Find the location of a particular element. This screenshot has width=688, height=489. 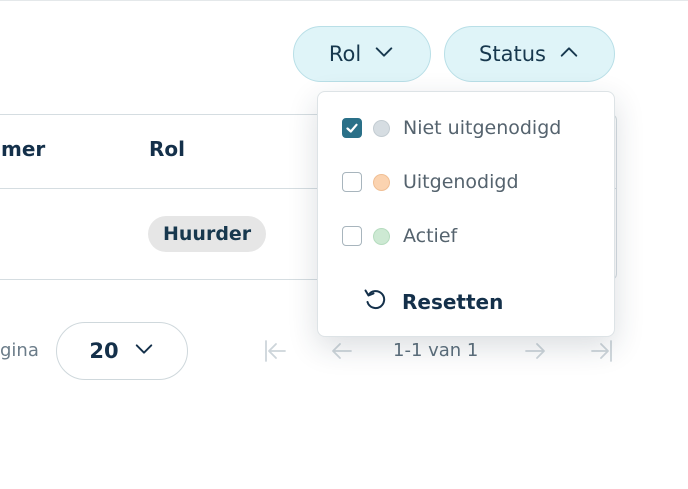

check-icon is located at coordinates (352, 128).